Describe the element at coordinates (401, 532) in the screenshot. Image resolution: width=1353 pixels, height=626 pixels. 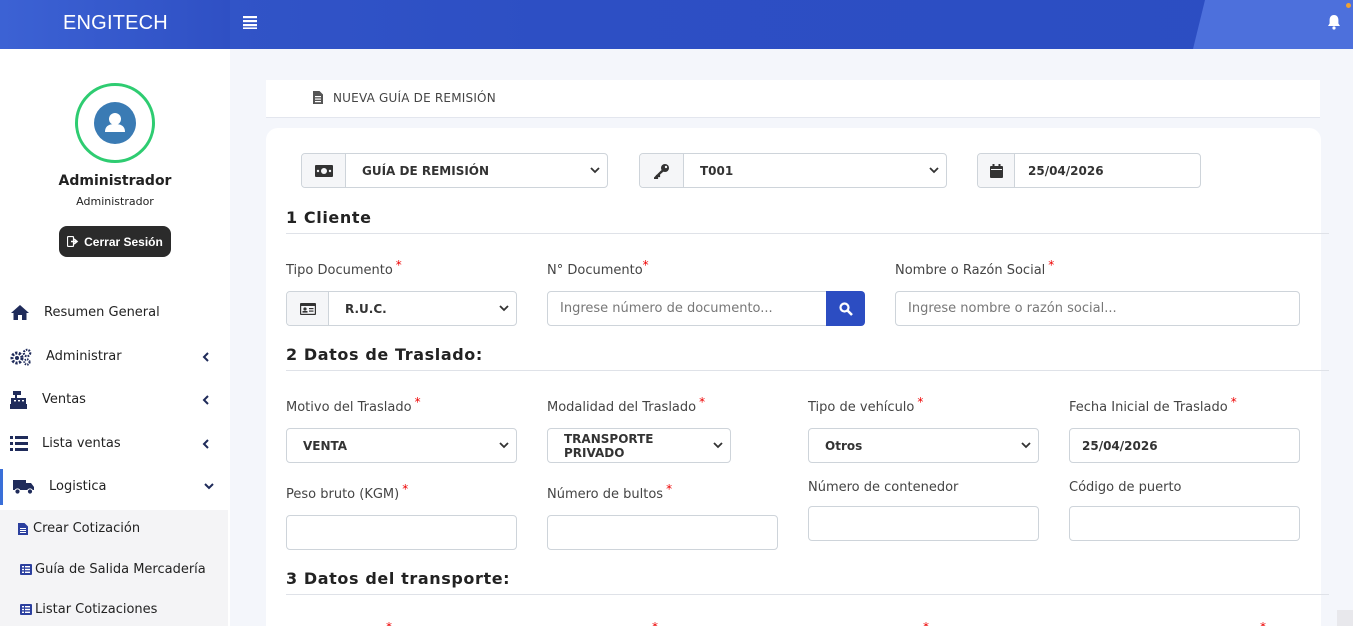
I see `gross-weight-input` at that location.